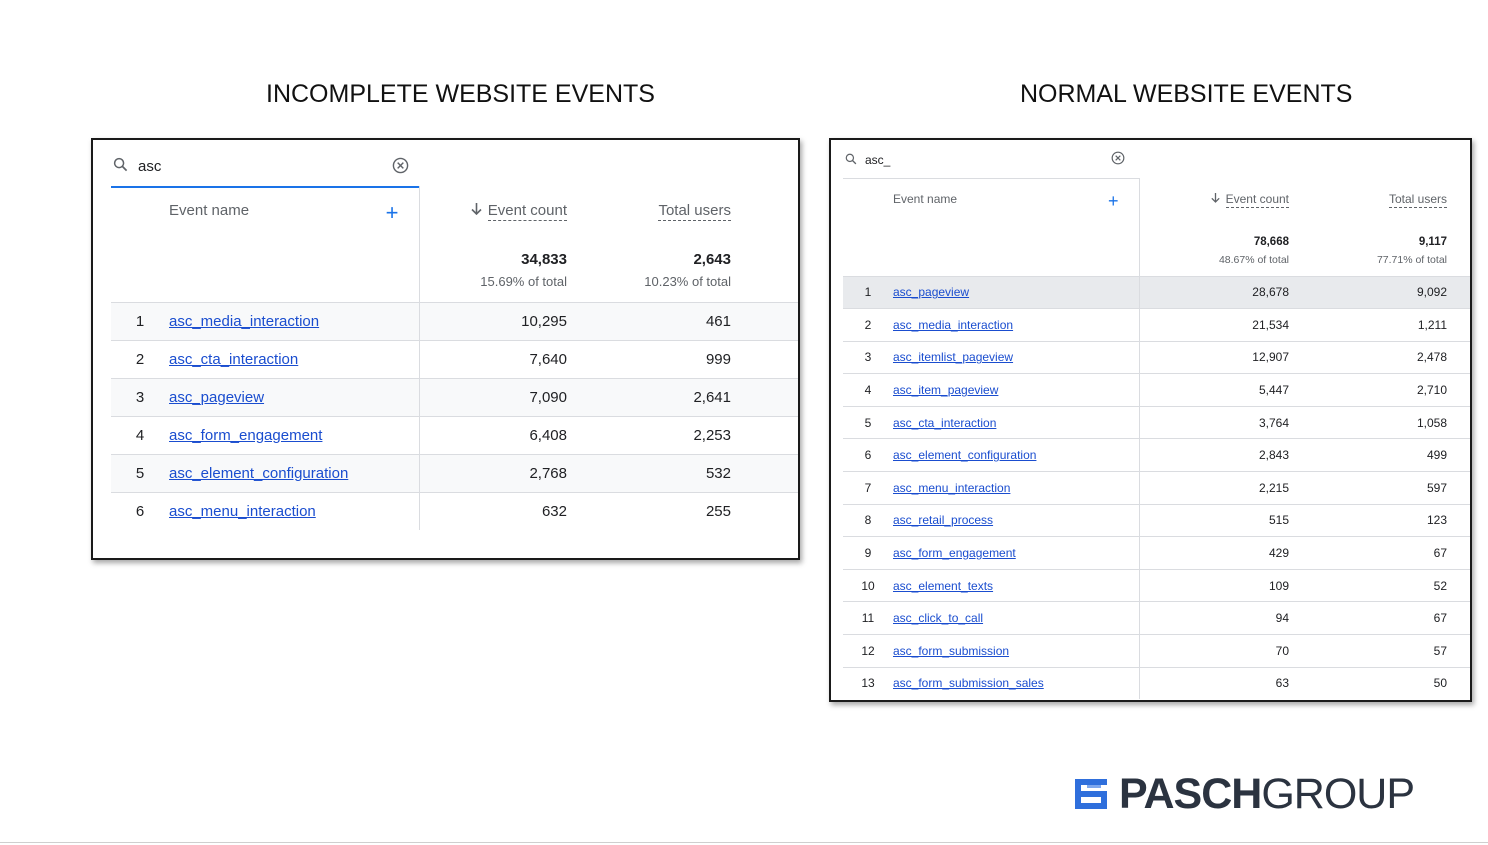 The width and height of the screenshot is (1488, 845). Describe the element at coordinates (1190, 793) in the screenshot. I see `logo-text-bold: PASCH` at that location.